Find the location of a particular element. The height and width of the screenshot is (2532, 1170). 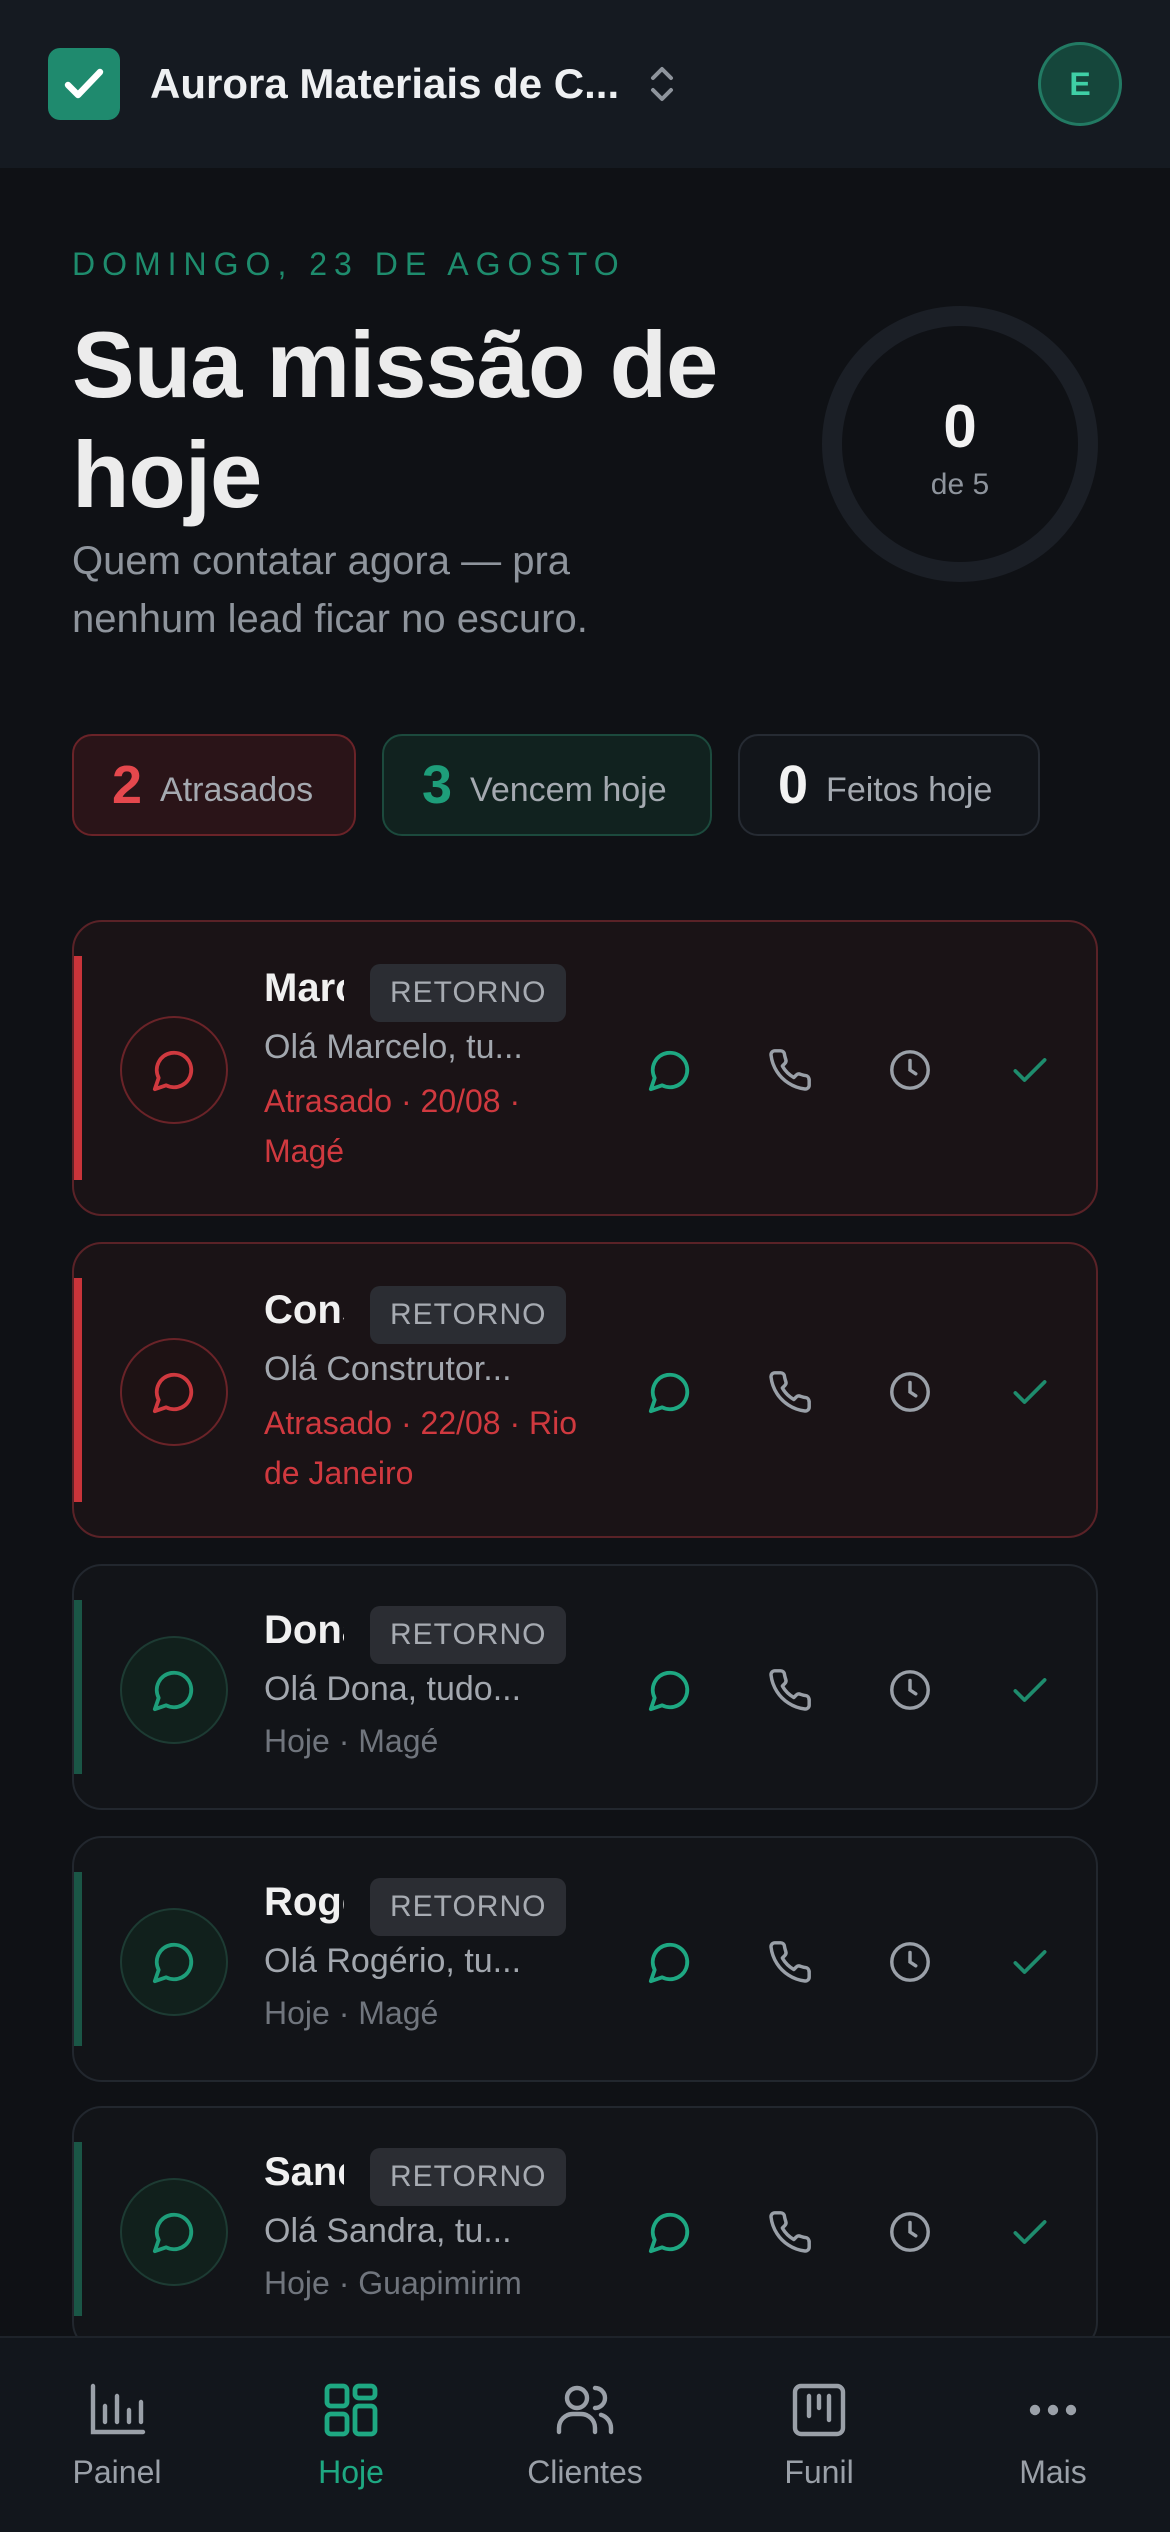

nav-funil: Funil is located at coordinates (819, 2435).